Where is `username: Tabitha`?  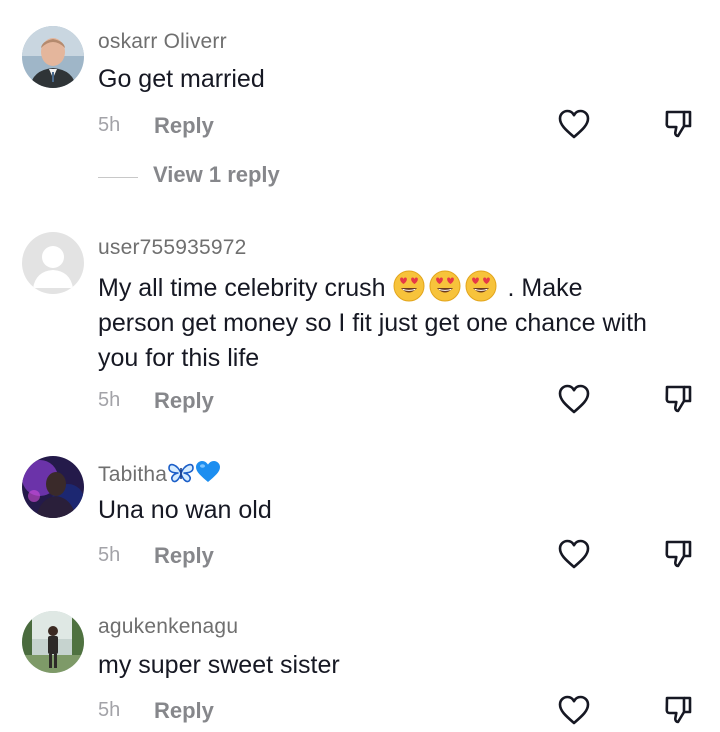
username: Tabitha is located at coordinates (159, 473).